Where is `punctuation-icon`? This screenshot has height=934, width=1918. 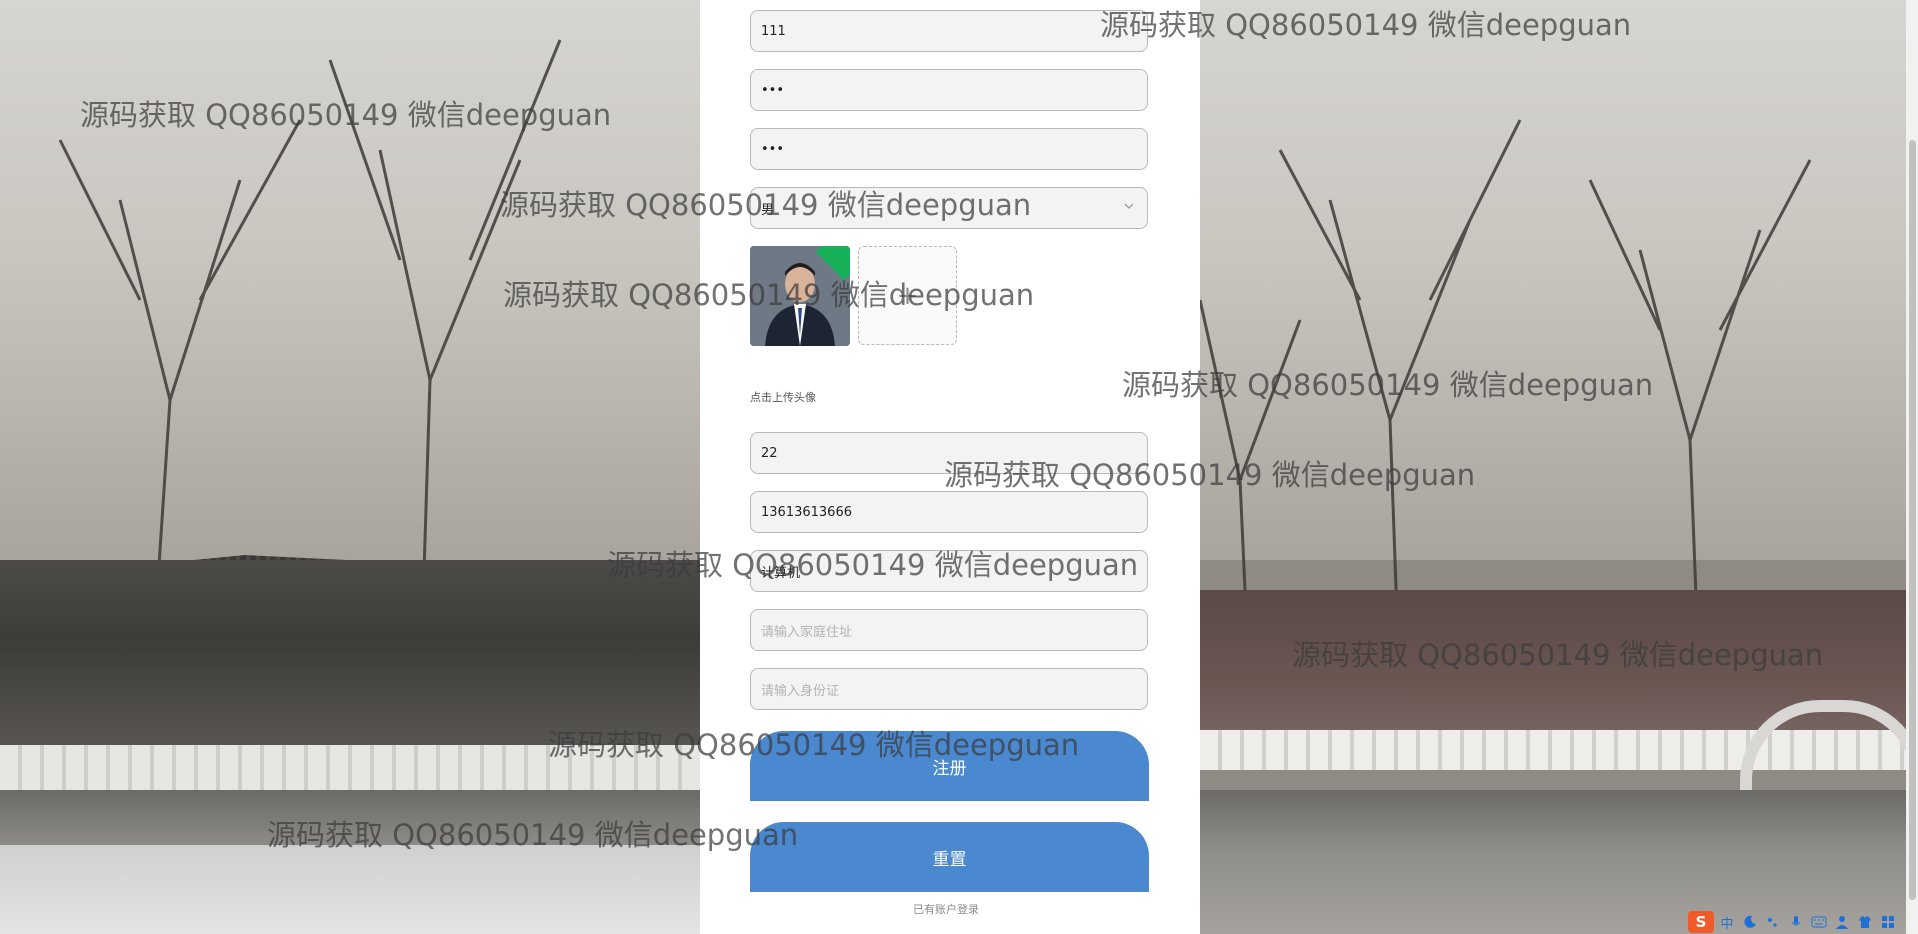
punctuation-icon is located at coordinates (1773, 922).